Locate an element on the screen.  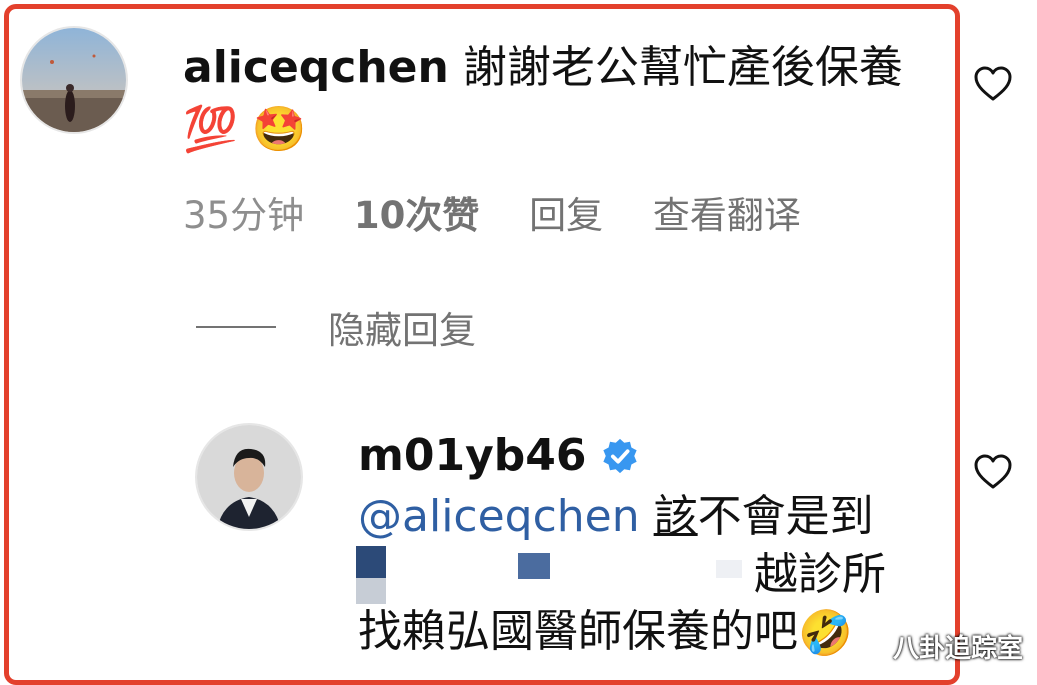
comment-body: aliceqchen 謝謝老公幫忙產後保養 💯 🤩 is located at coordinates (543, 99).